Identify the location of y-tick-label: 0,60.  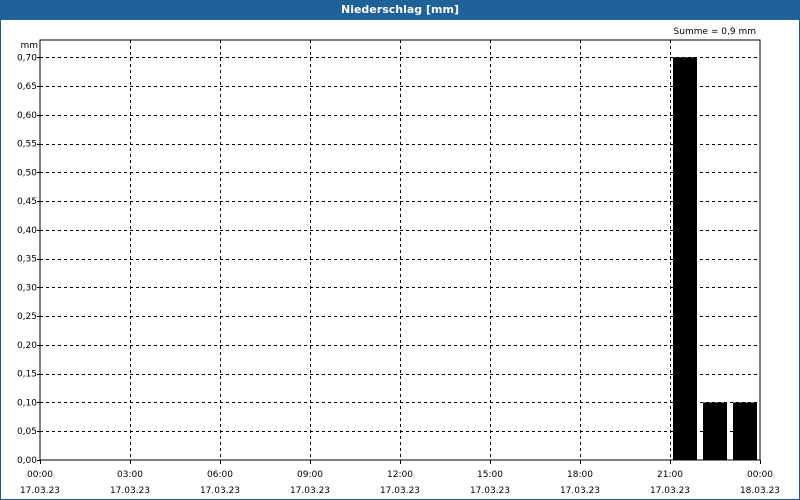
(27, 116).